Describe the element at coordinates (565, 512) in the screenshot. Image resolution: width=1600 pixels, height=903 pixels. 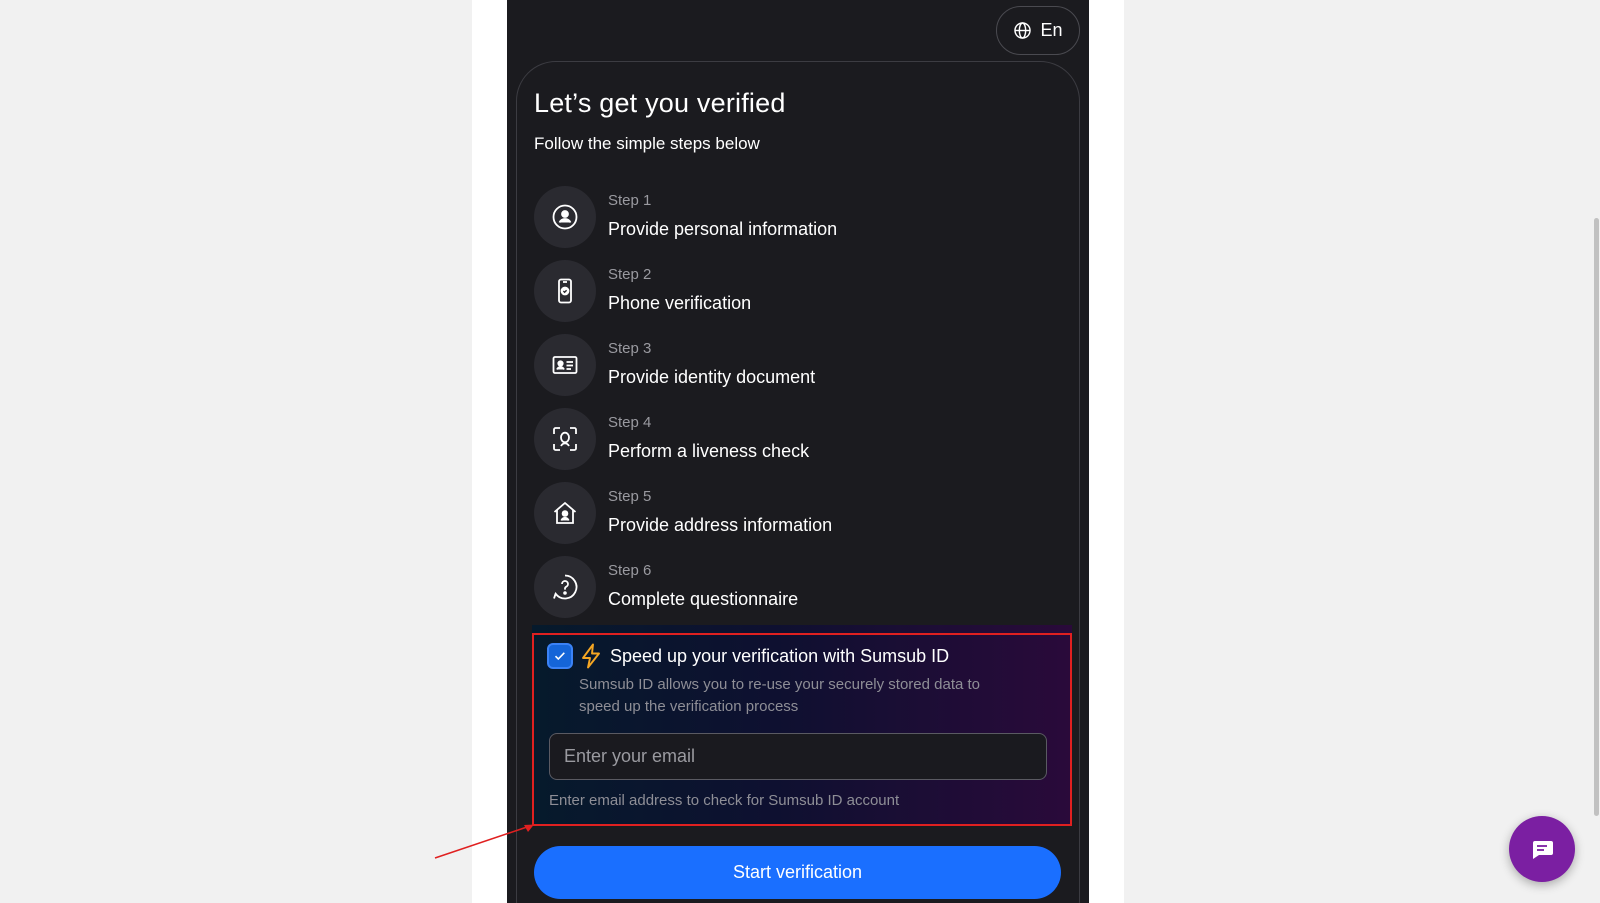
I see `home-person-icon` at that location.